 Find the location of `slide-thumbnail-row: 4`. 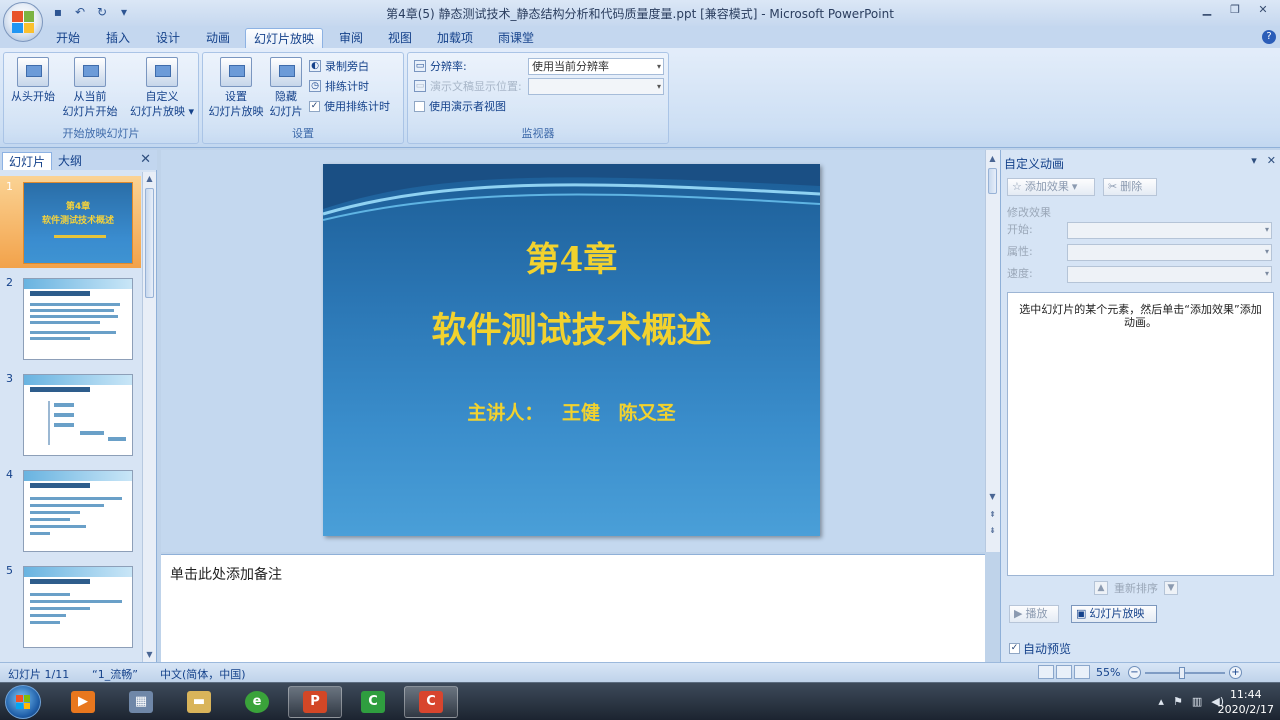

slide-thumbnail-row: 4 is located at coordinates (70, 510).